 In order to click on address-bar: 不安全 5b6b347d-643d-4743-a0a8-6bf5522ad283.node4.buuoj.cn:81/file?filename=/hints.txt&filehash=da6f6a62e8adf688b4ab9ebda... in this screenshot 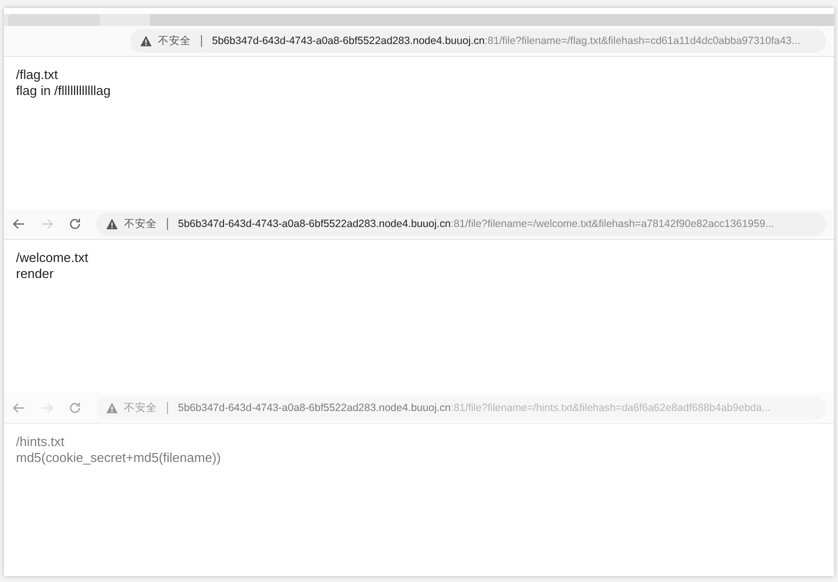, I will do `click(461, 408)`.